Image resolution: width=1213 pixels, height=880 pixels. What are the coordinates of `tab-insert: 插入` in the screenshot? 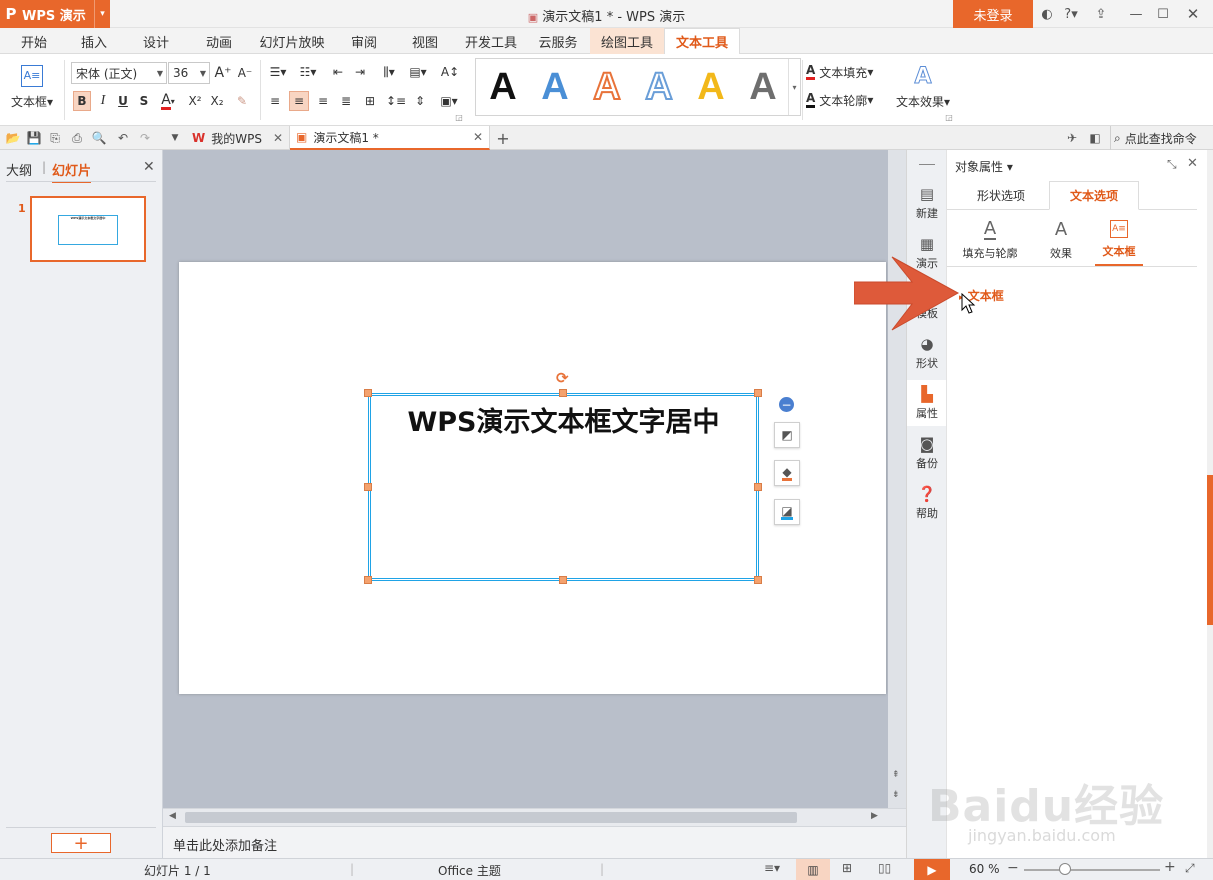 It's located at (94, 41).